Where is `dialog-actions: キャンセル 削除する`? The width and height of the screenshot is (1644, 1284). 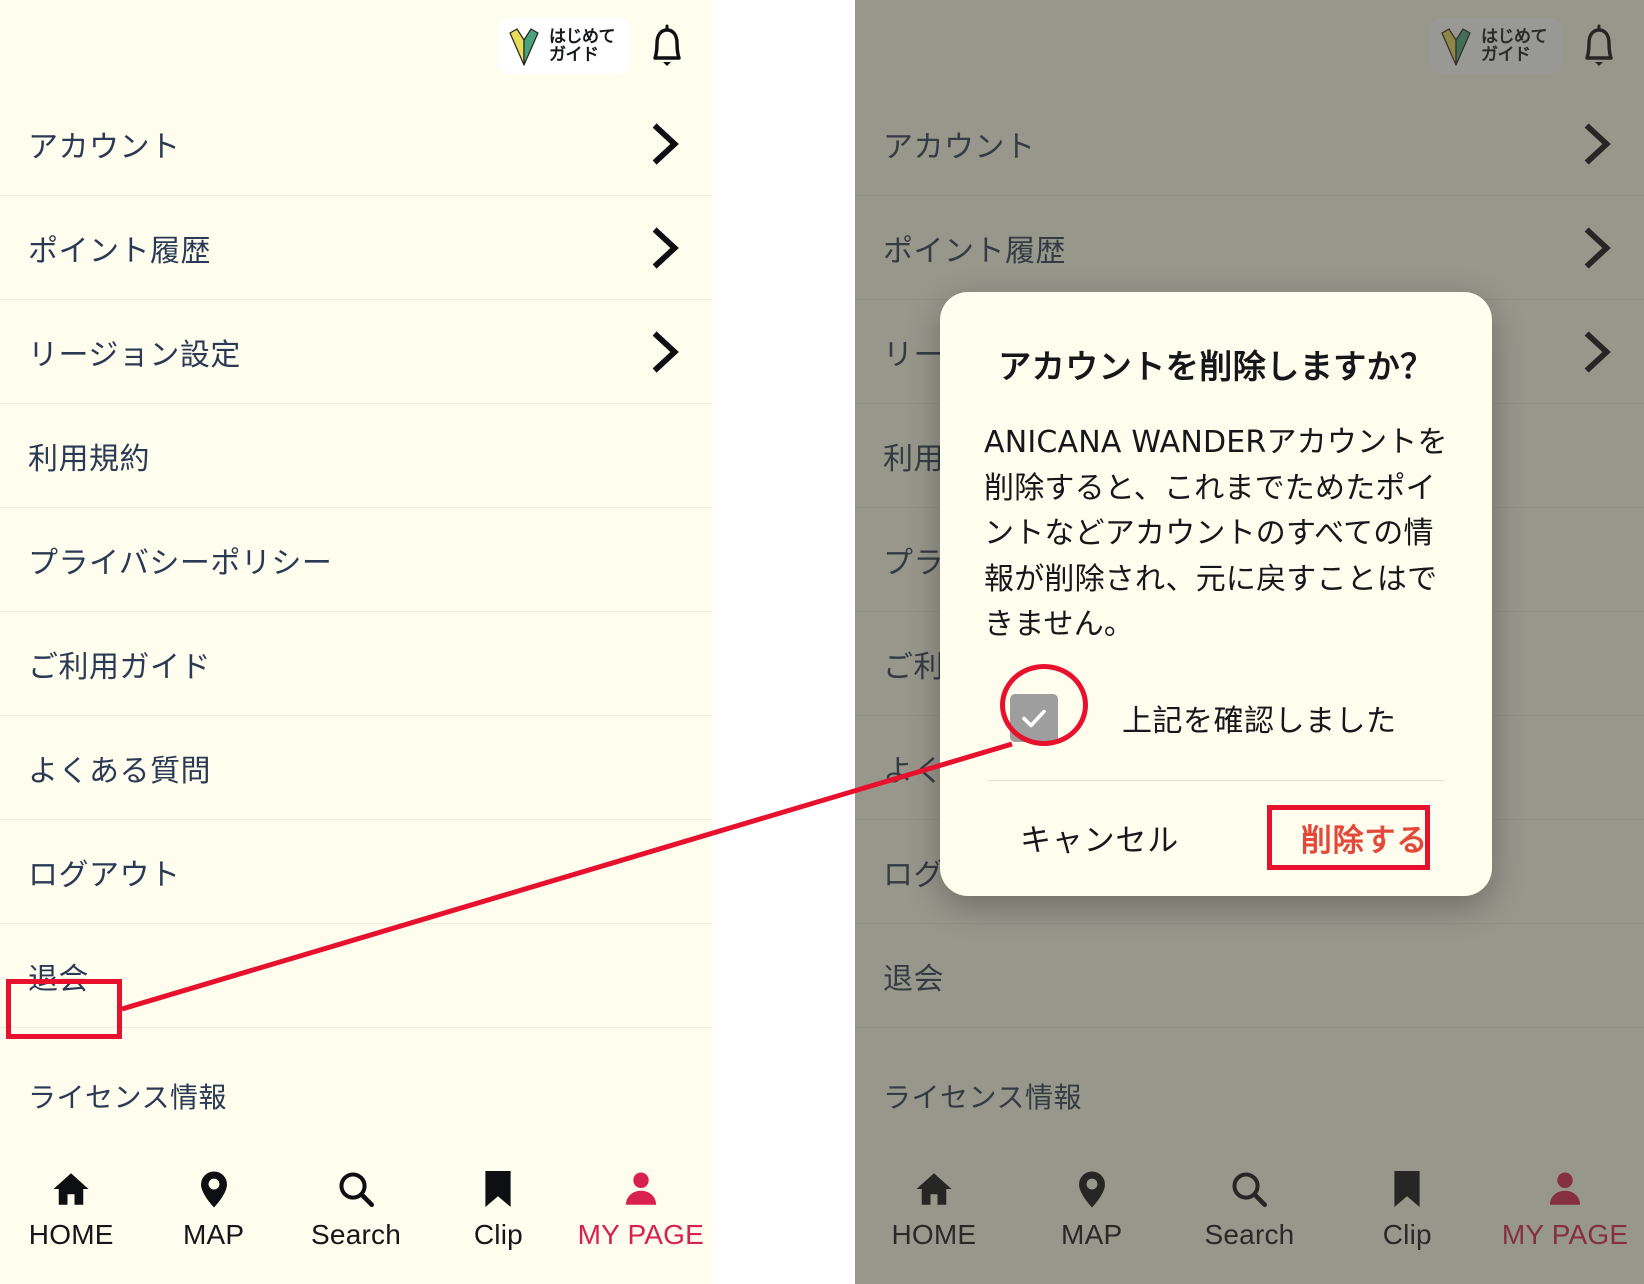 dialog-actions: キャンセル 削除する is located at coordinates (1216, 823).